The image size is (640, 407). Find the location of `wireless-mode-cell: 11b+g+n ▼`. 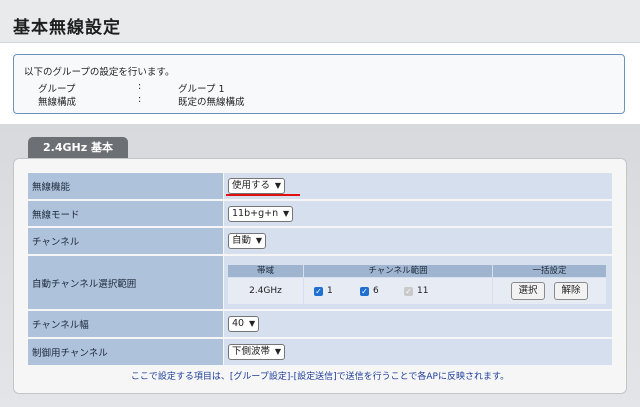

wireless-mode-cell: 11b+g+n ▼ is located at coordinates (418, 214).